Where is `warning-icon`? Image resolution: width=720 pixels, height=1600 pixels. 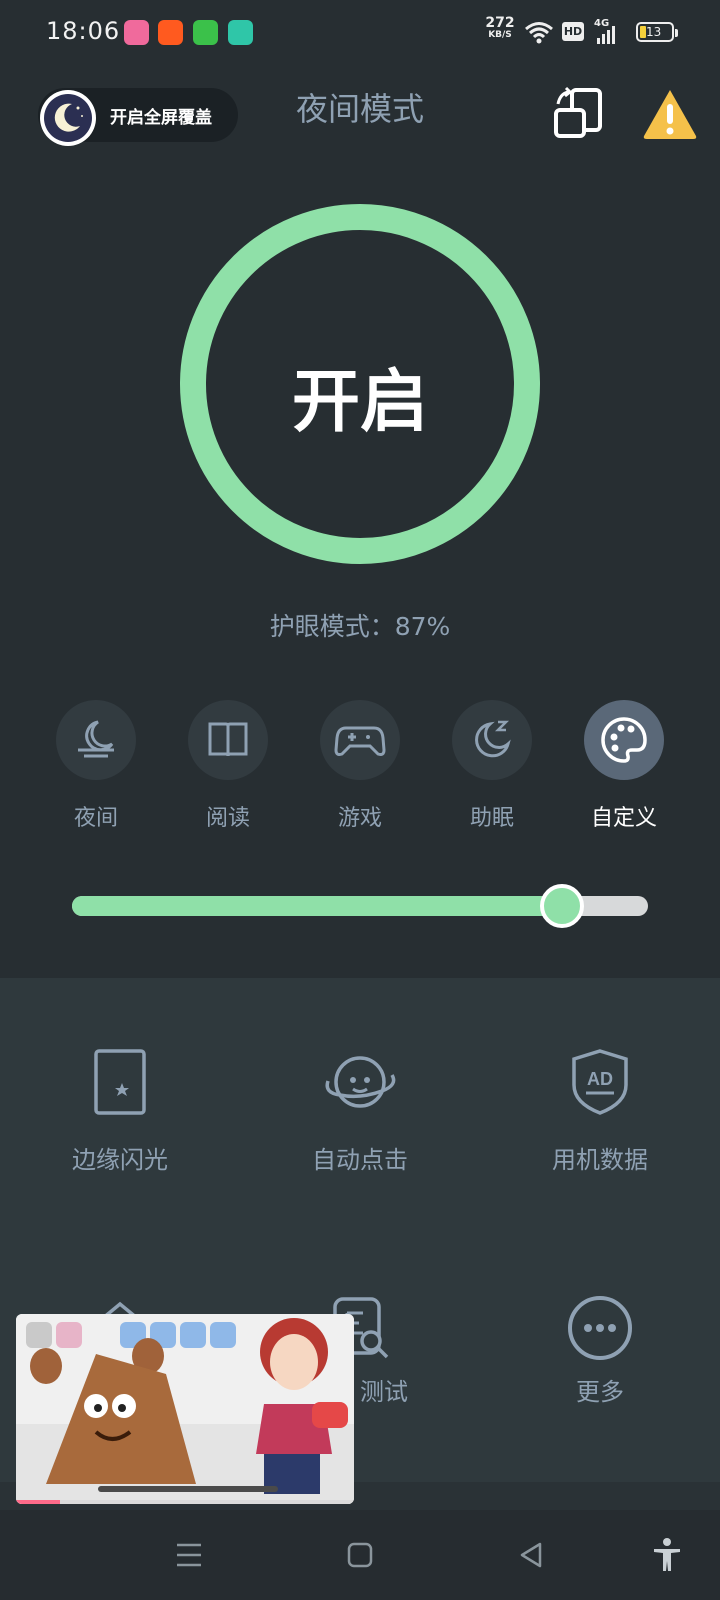 warning-icon is located at coordinates (670, 114).